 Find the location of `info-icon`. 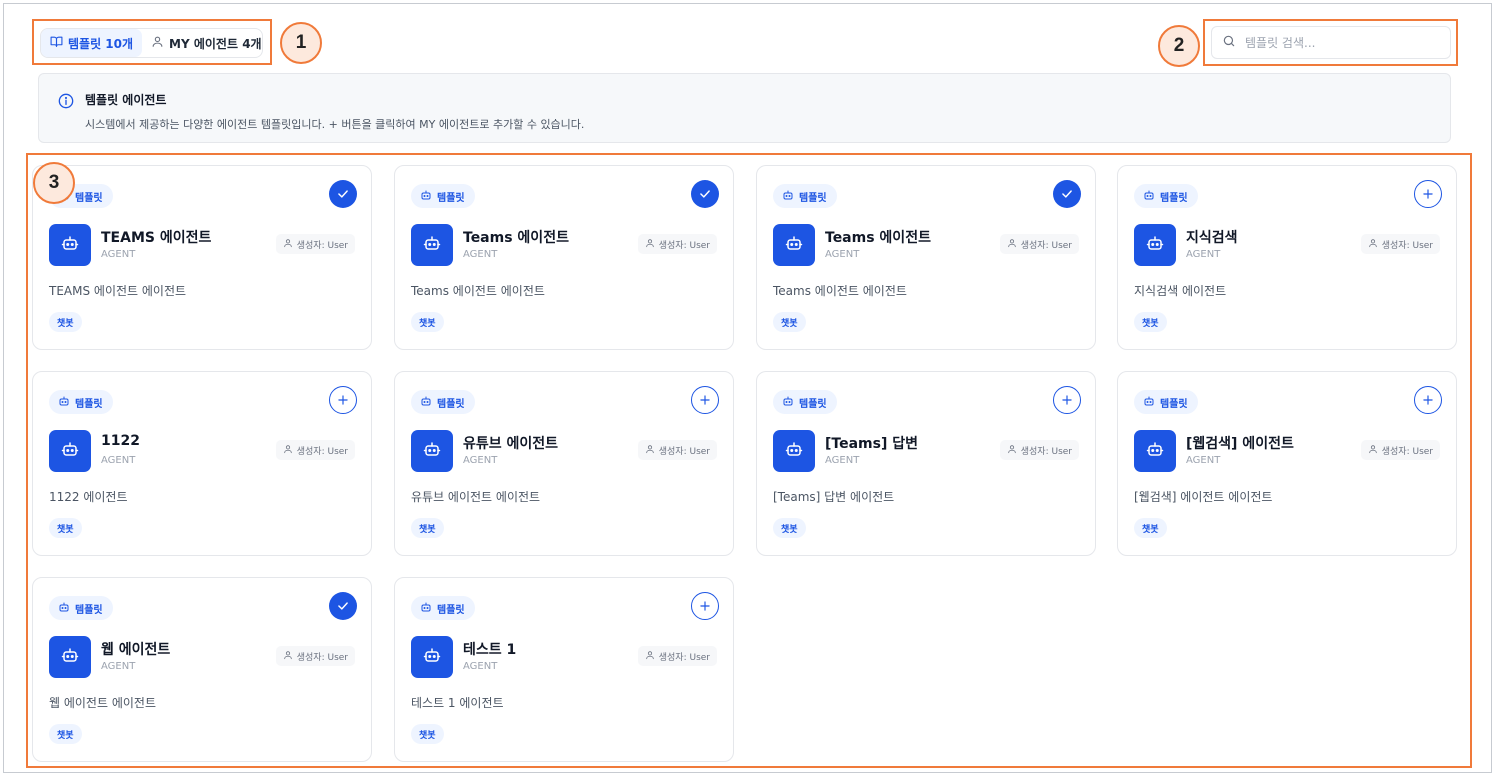

info-icon is located at coordinates (66, 101).